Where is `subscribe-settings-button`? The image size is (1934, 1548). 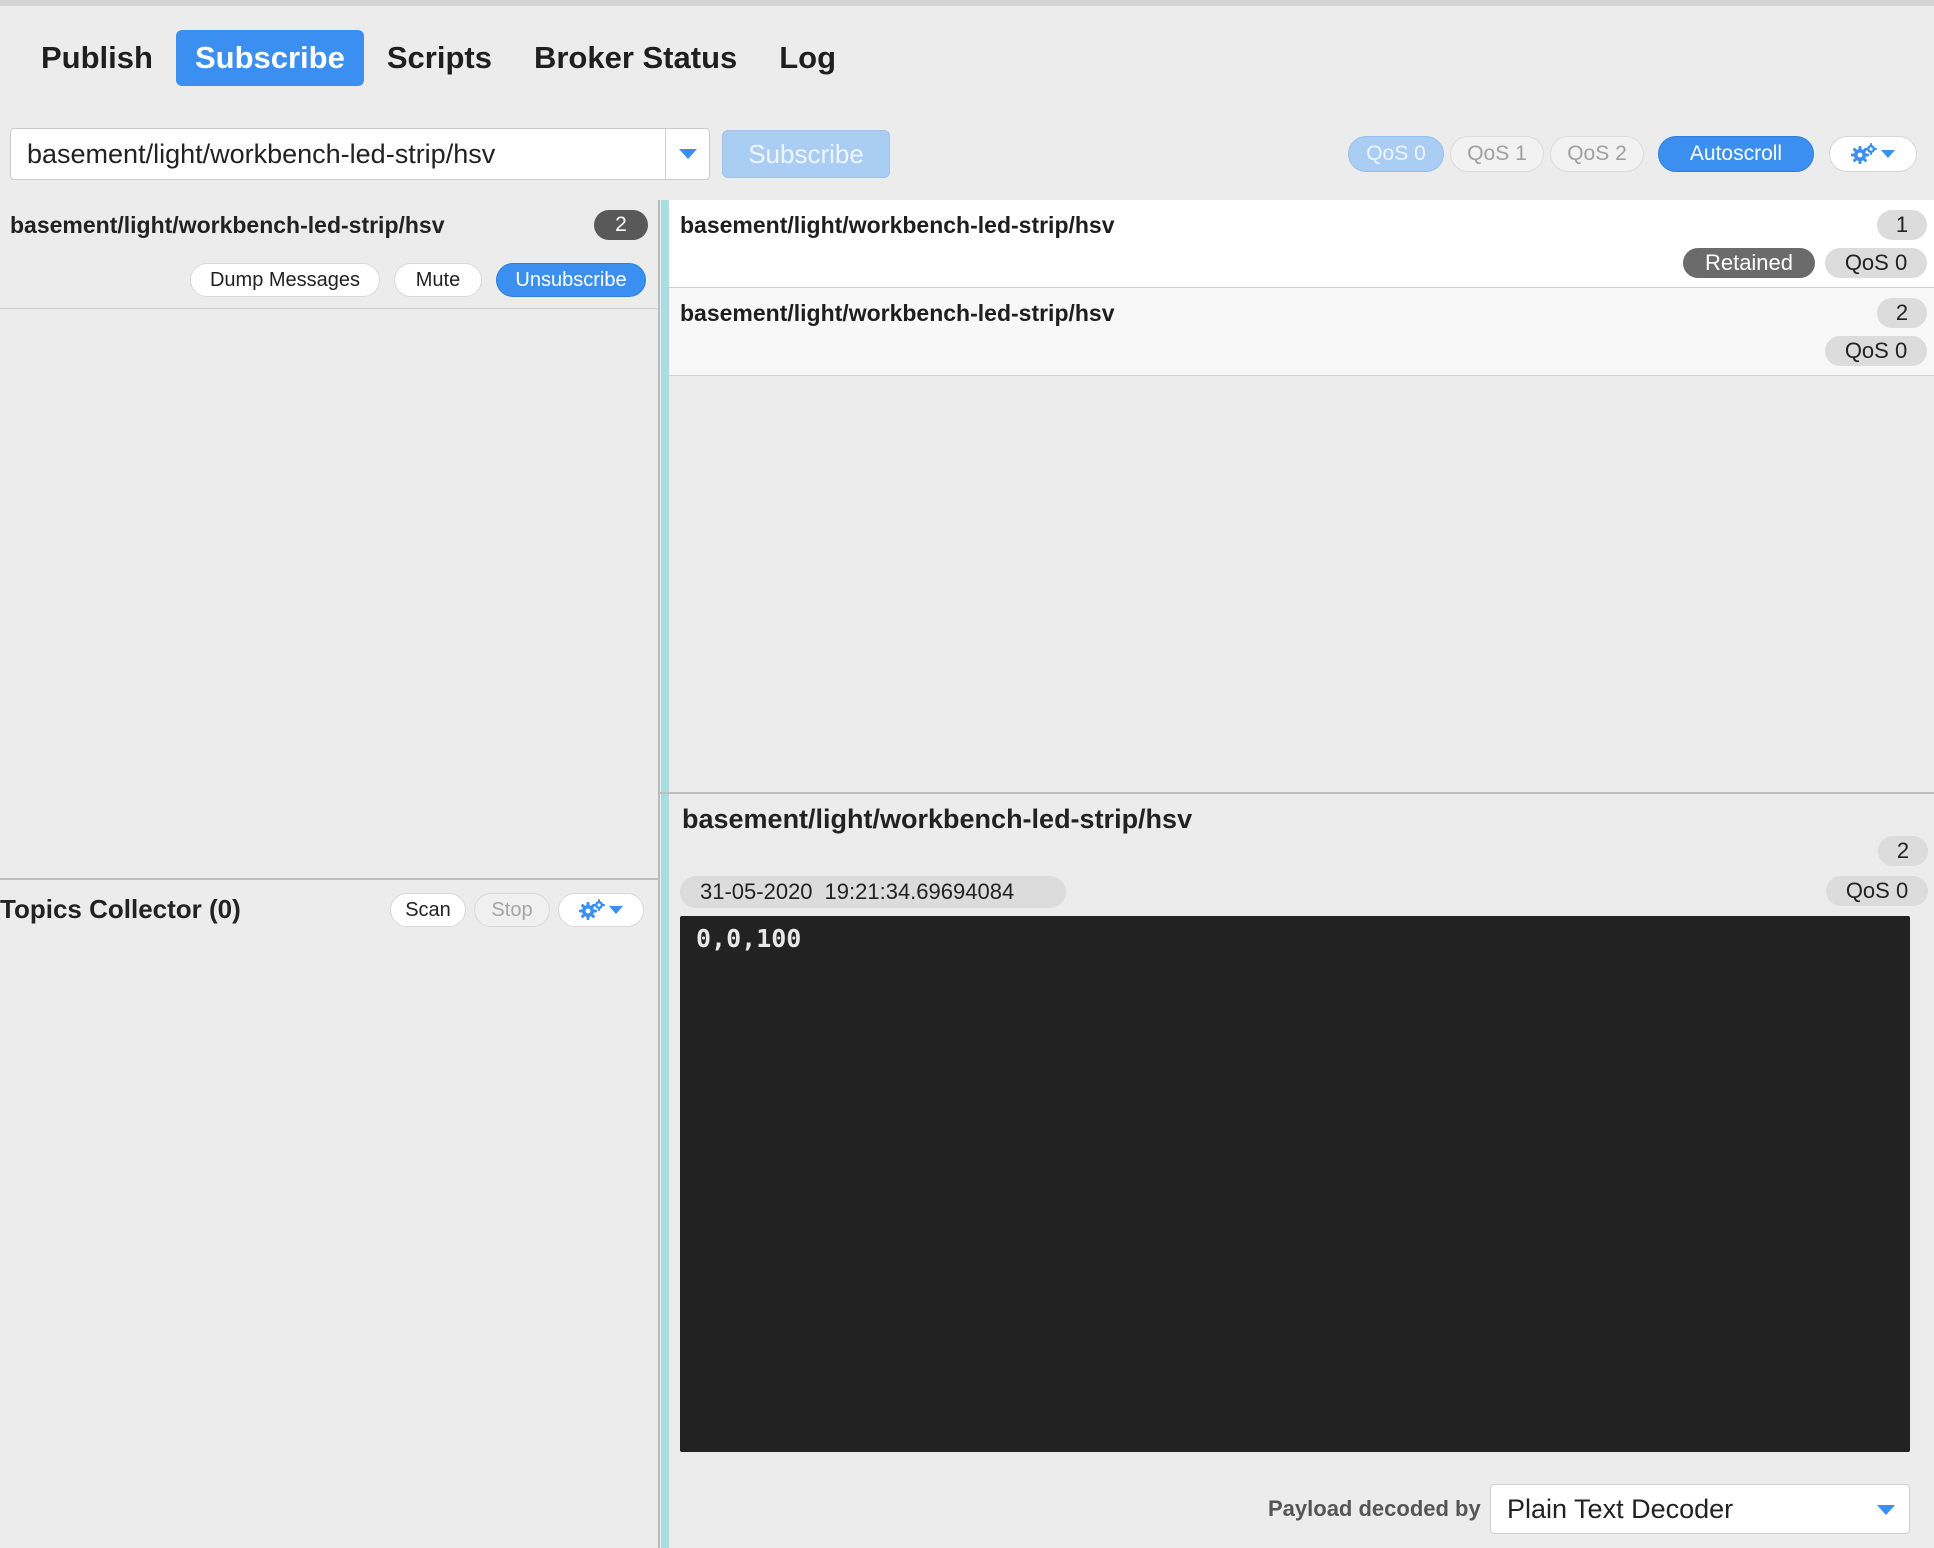 subscribe-settings-button is located at coordinates (1873, 154).